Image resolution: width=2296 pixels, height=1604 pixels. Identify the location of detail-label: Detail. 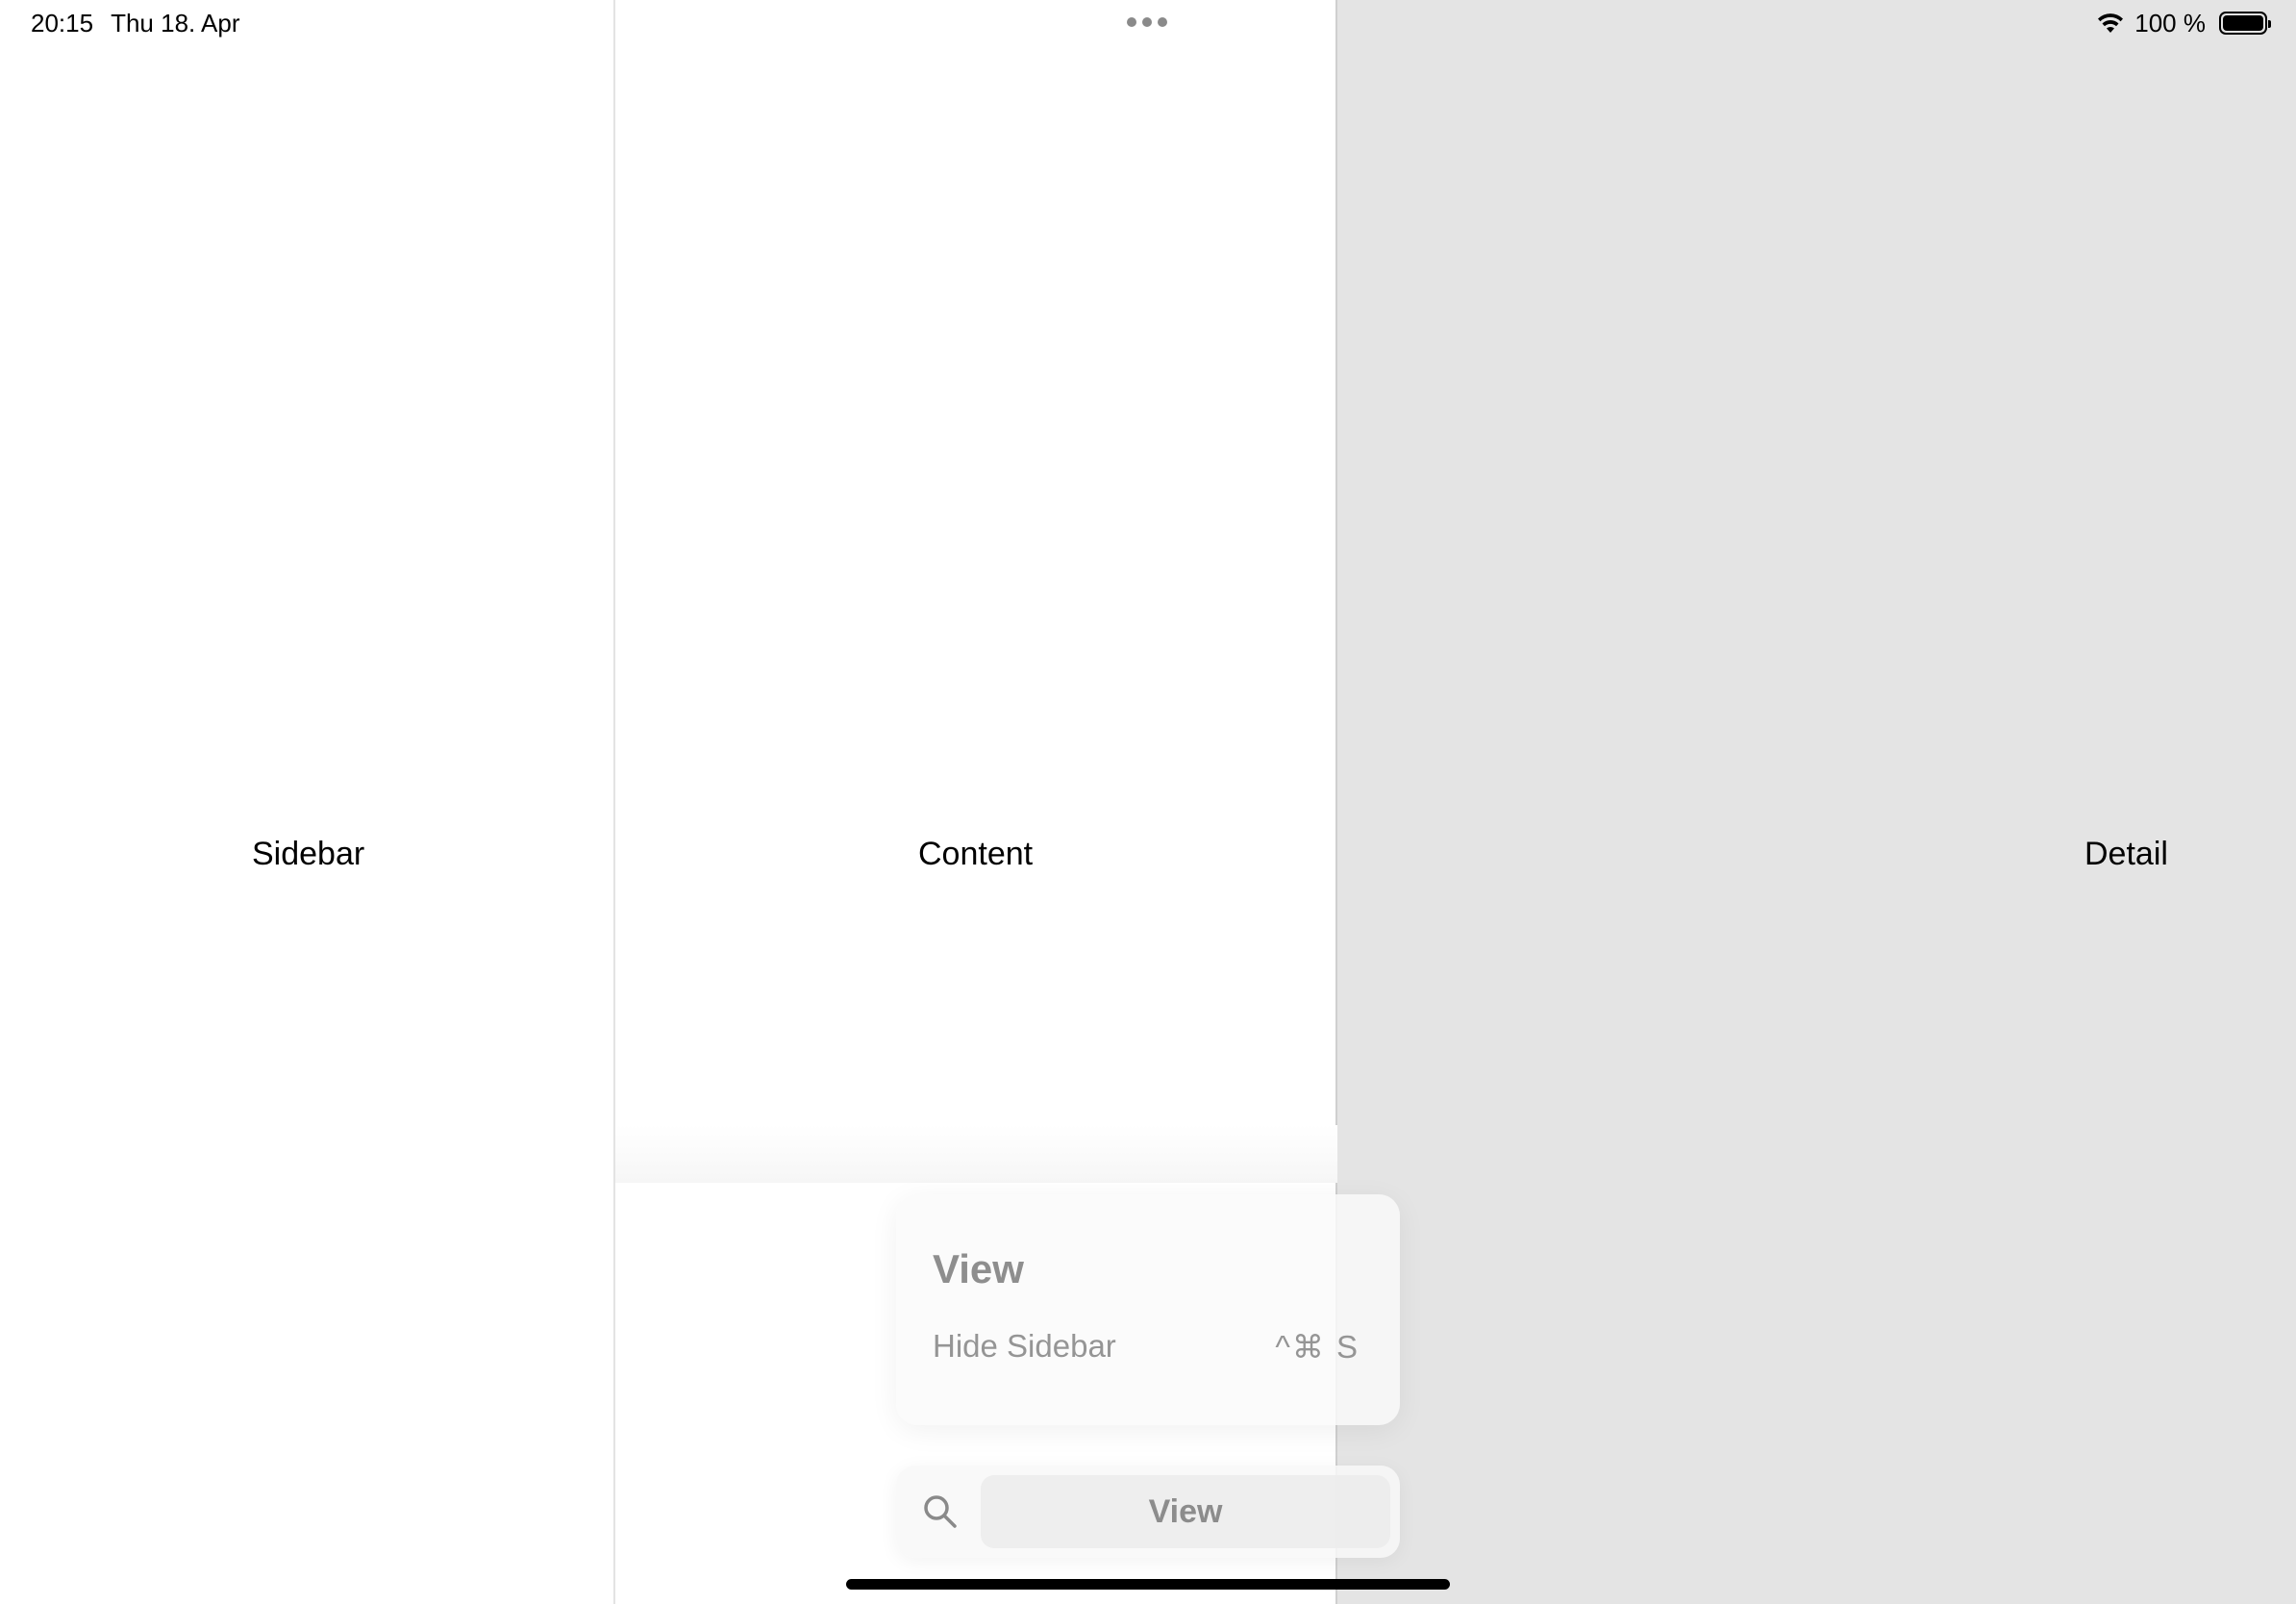
(2126, 854).